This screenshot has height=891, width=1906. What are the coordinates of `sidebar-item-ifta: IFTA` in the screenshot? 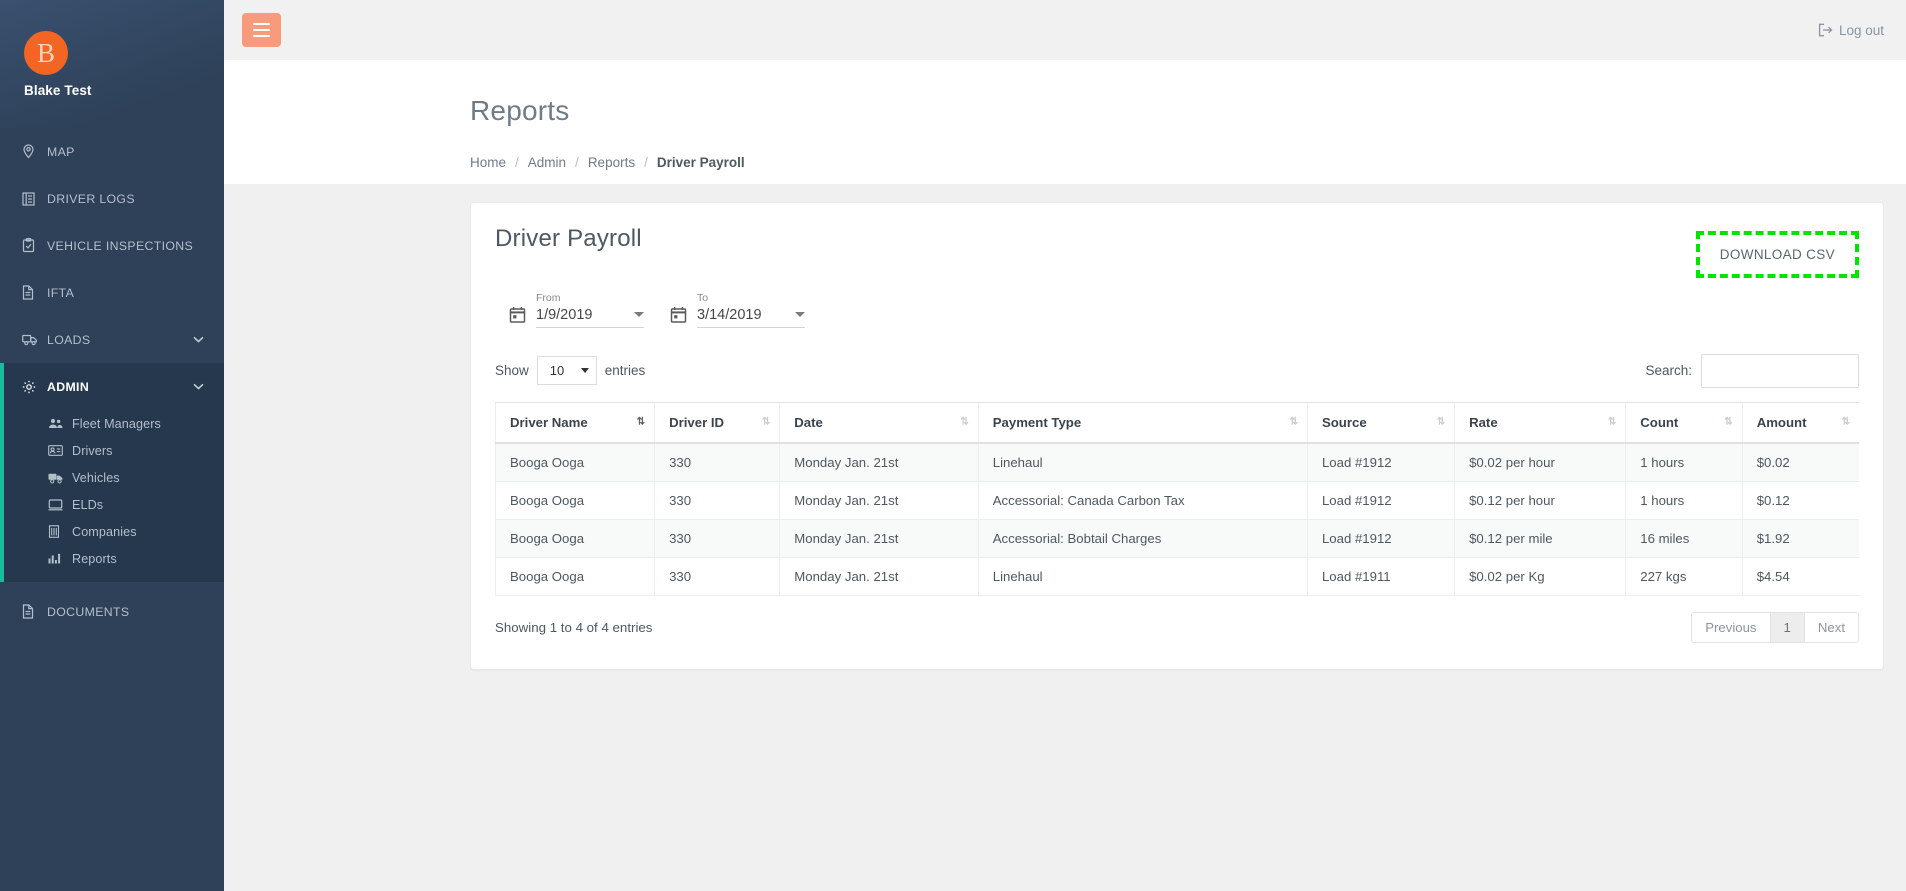 It's located at (112, 292).